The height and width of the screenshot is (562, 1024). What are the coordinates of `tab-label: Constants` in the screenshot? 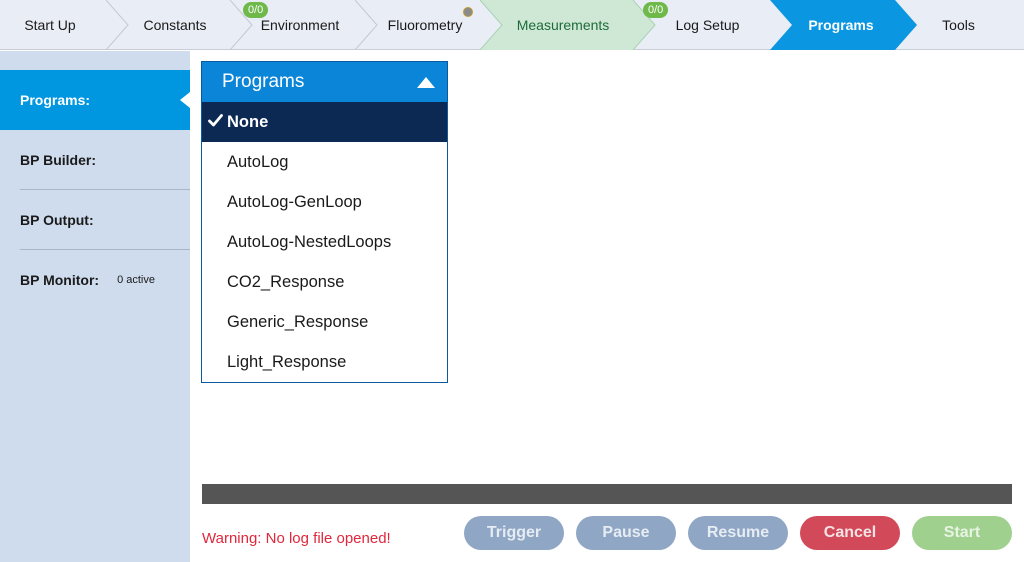 It's located at (175, 25).